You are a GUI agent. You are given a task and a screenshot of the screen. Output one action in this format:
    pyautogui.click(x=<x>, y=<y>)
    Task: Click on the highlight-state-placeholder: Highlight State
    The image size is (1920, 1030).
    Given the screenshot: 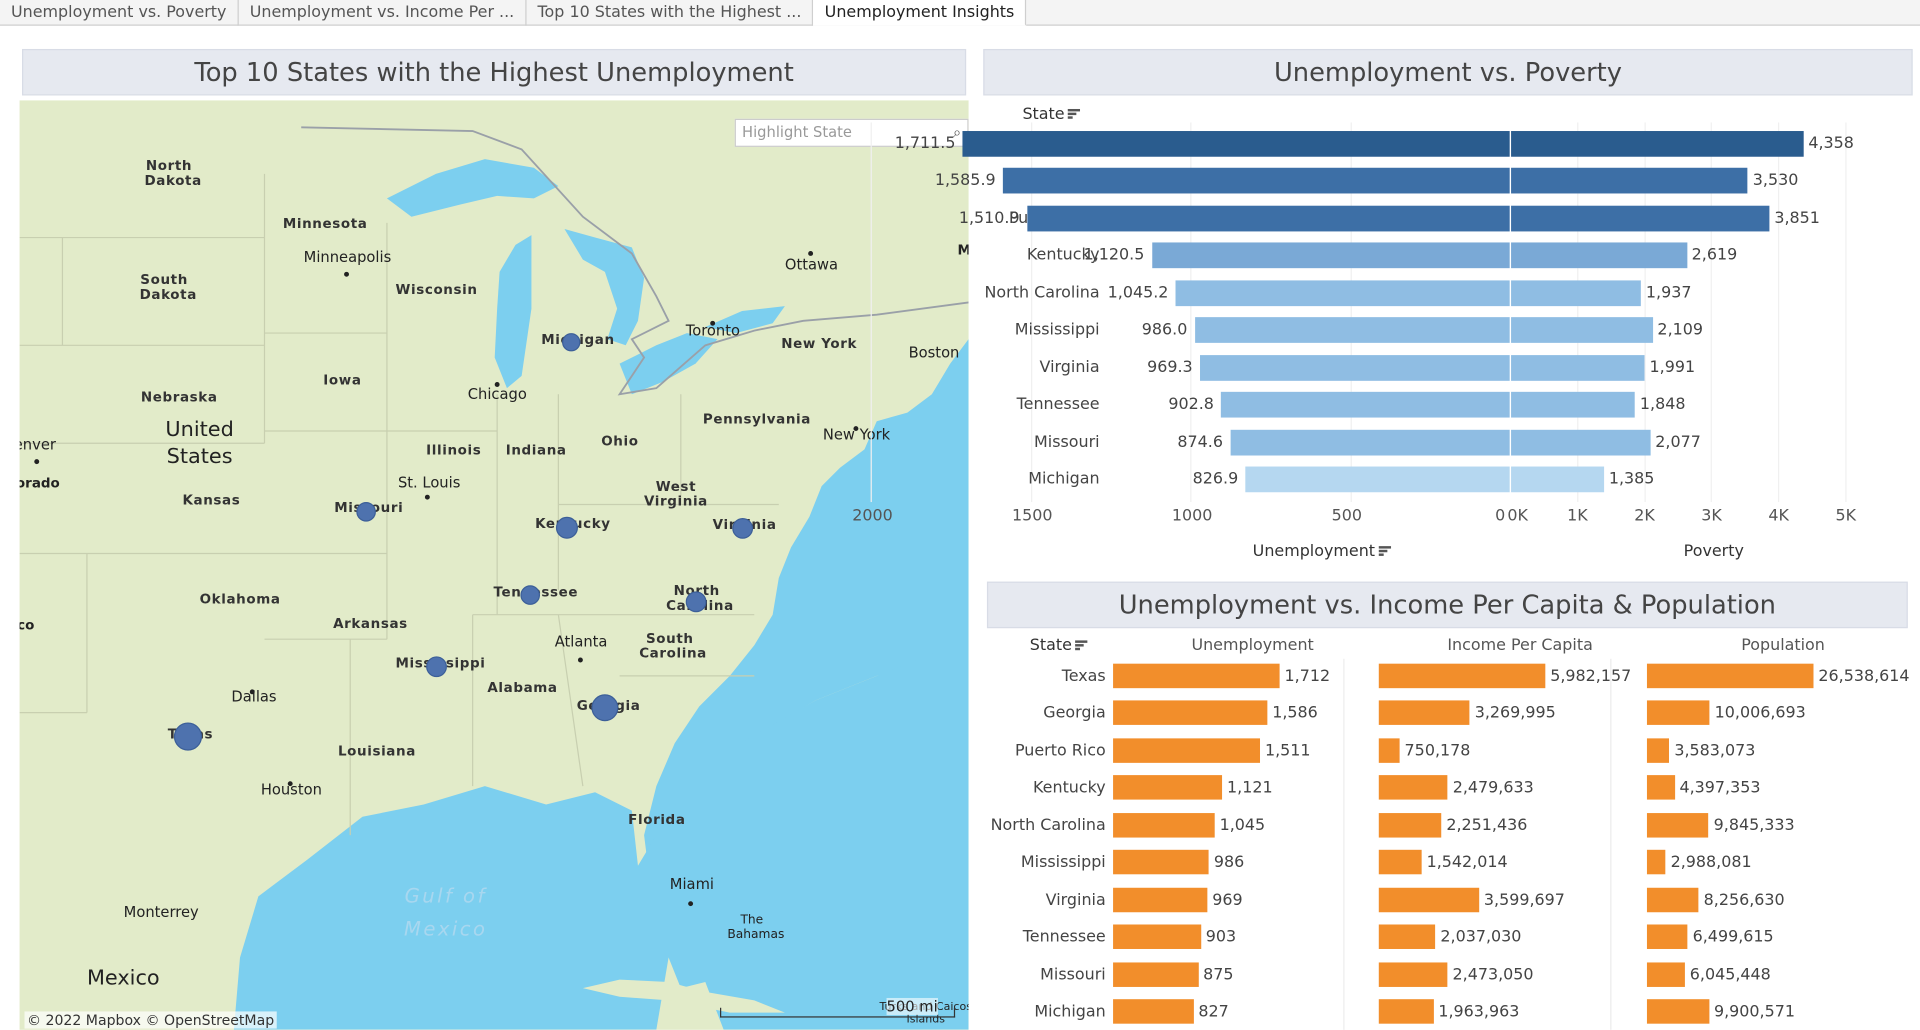 What is the action you would take?
    pyautogui.click(x=797, y=132)
    